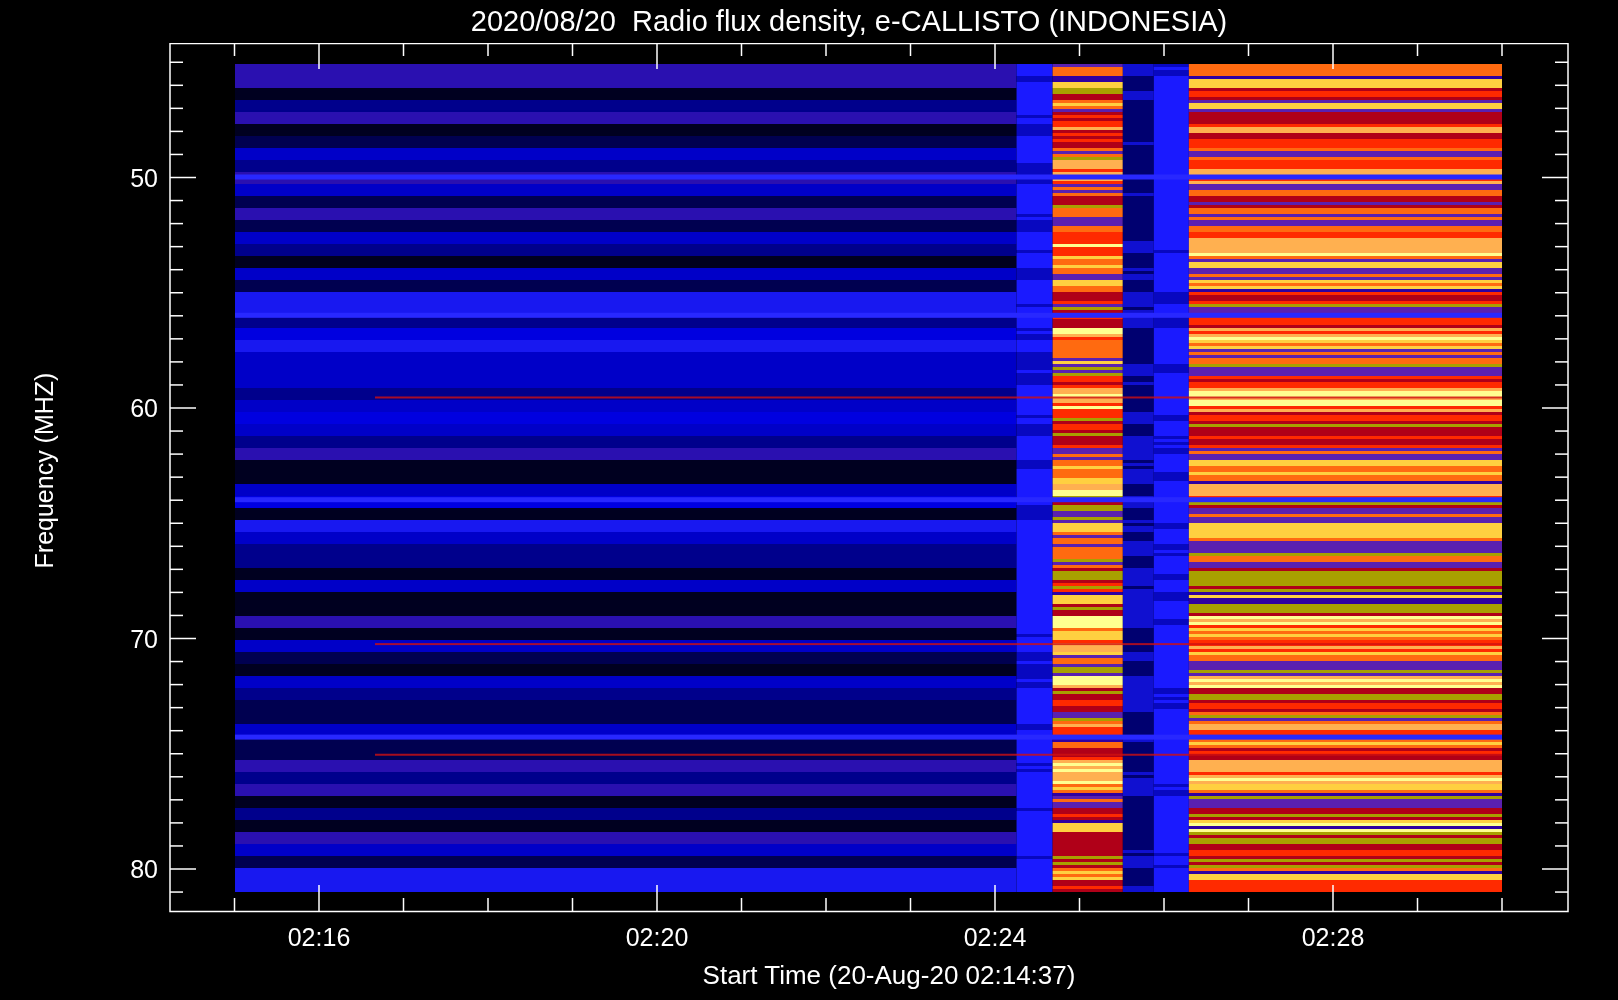 The width and height of the screenshot is (1618, 1000). I want to click on plot-title: 2020/08/20 Radio flux density, e-CALLISTO (INDONESIA), so click(849, 21).